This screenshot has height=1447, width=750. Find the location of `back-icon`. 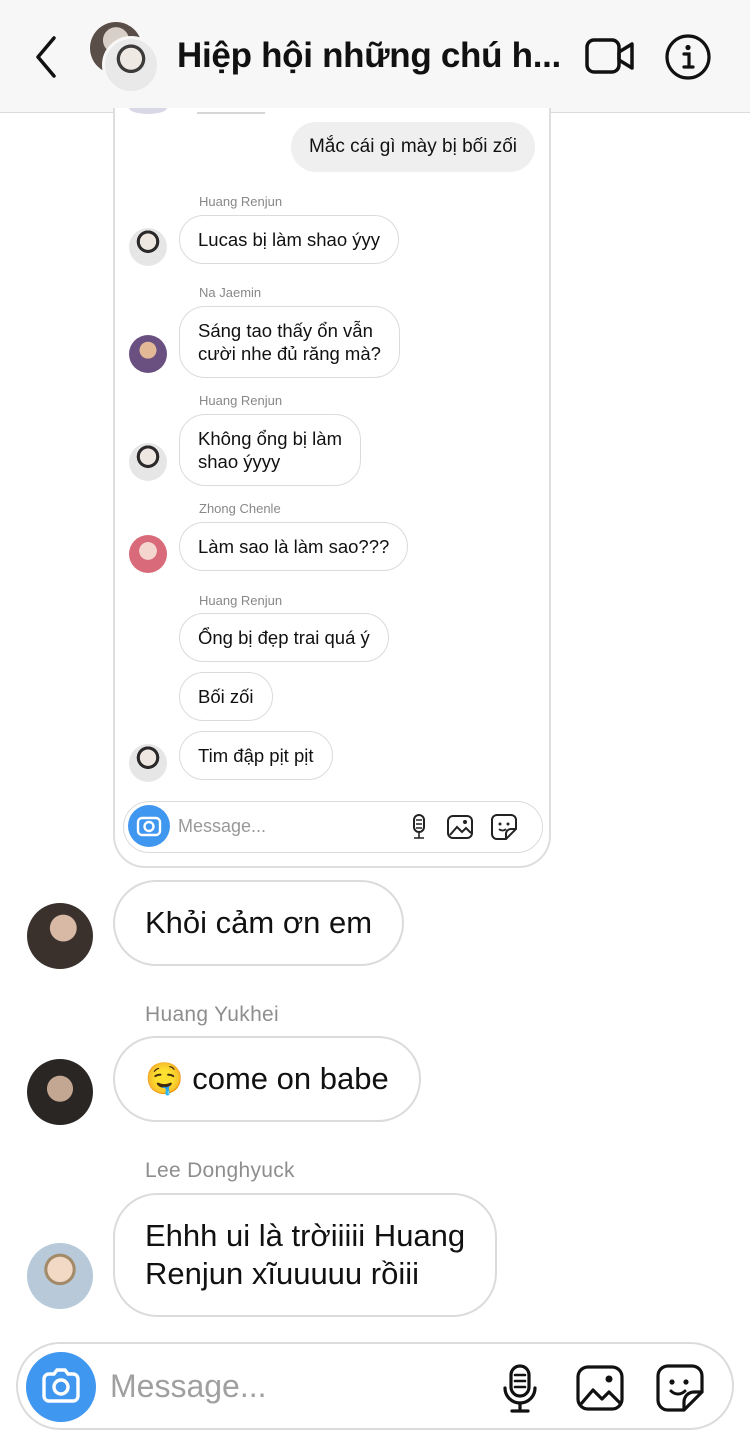

back-icon is located at coordinates (46, 57).